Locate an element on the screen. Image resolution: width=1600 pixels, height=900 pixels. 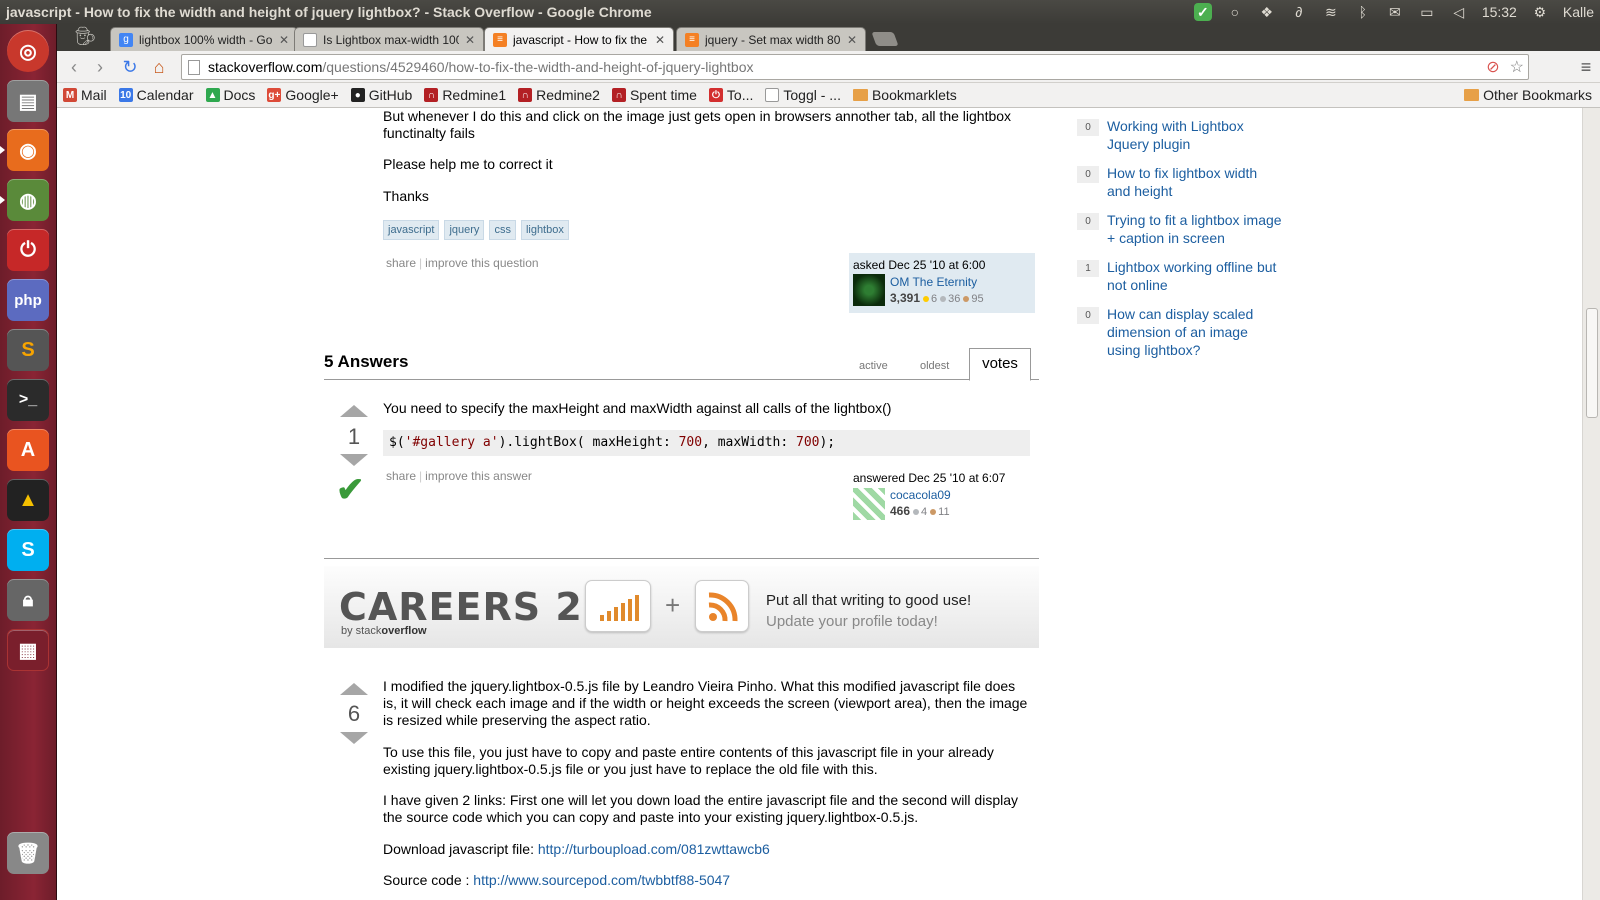
home-icon: ⌂ is located at coordinates (159, 67).